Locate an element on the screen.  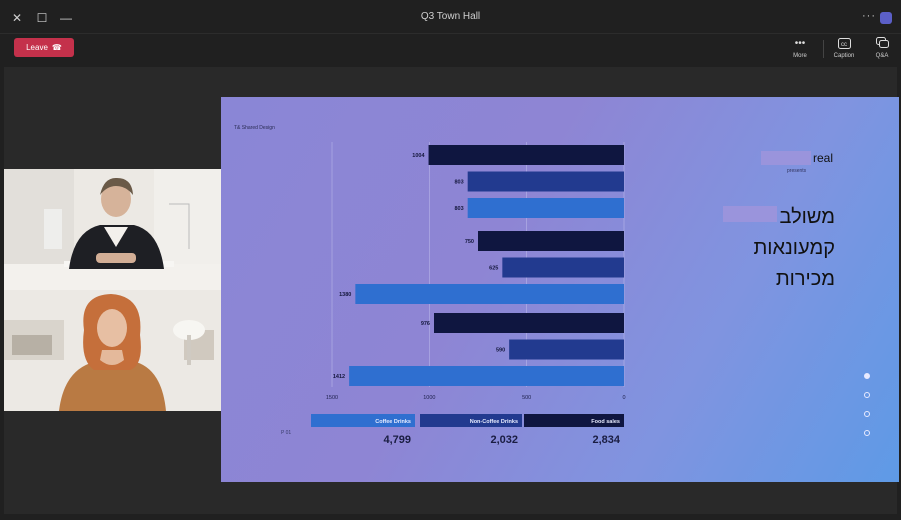
slide-headline-line-2: קמעונאות is located at coordinates (794, 248).